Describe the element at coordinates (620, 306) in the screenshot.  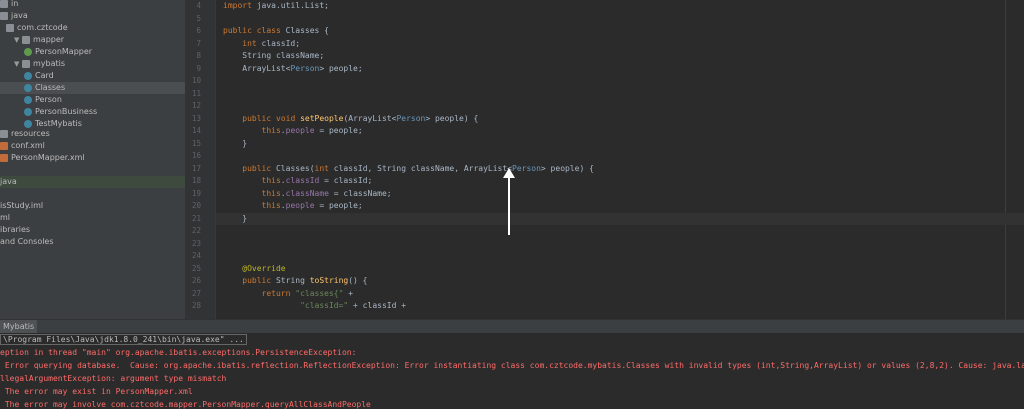
I see `code-line: "classId=" + classId +` at that location.